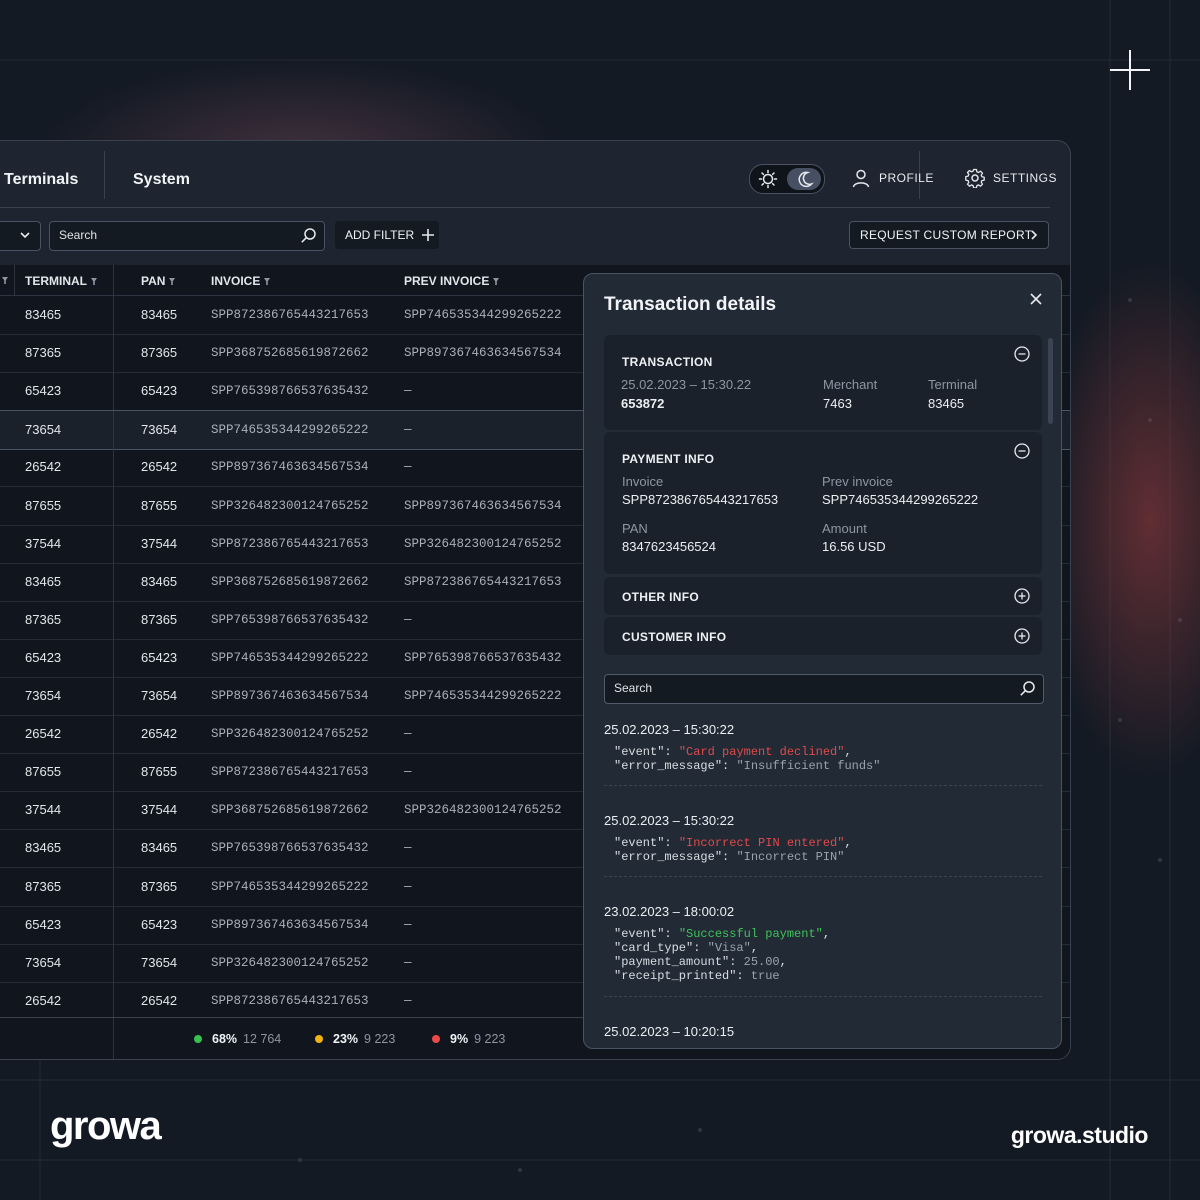 The height and width of the screenshot is (1200, 1200). Describe the element at coordinates (808, 766) in the screenshot. I see `log-value: "Insufficient funds"` at that location.